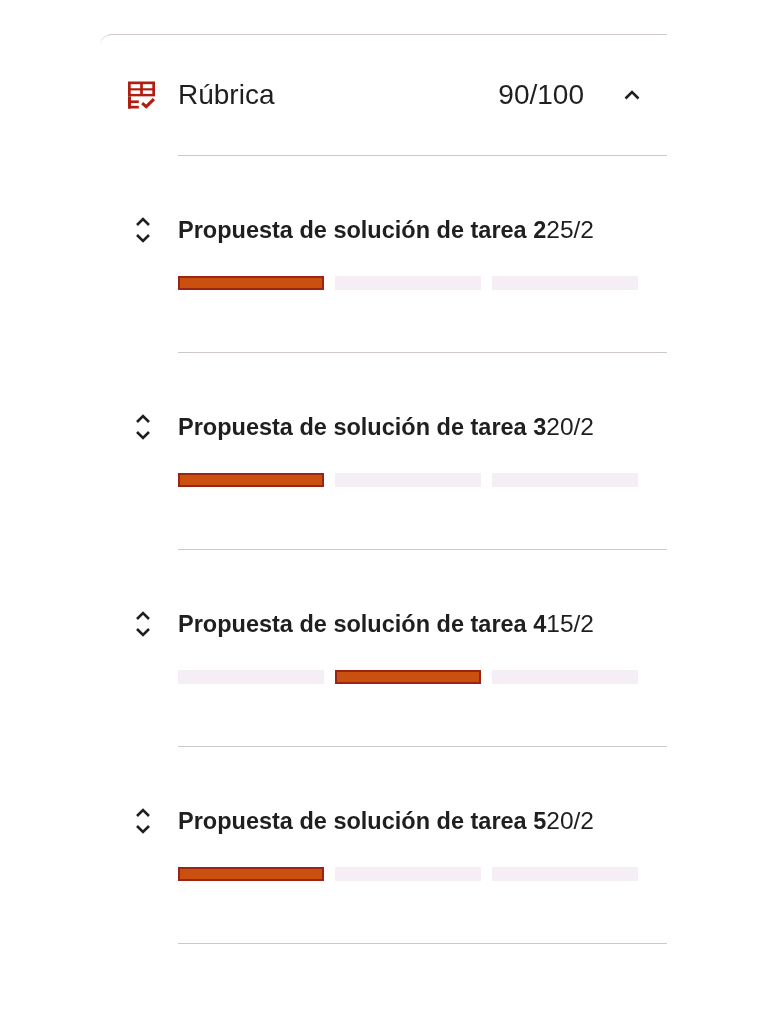  What do you see at coordinates (362, 230) in the screenshot?
I see `criterion-title: Propuesta de solución de tarea 2` at bounding box center [362, 230].